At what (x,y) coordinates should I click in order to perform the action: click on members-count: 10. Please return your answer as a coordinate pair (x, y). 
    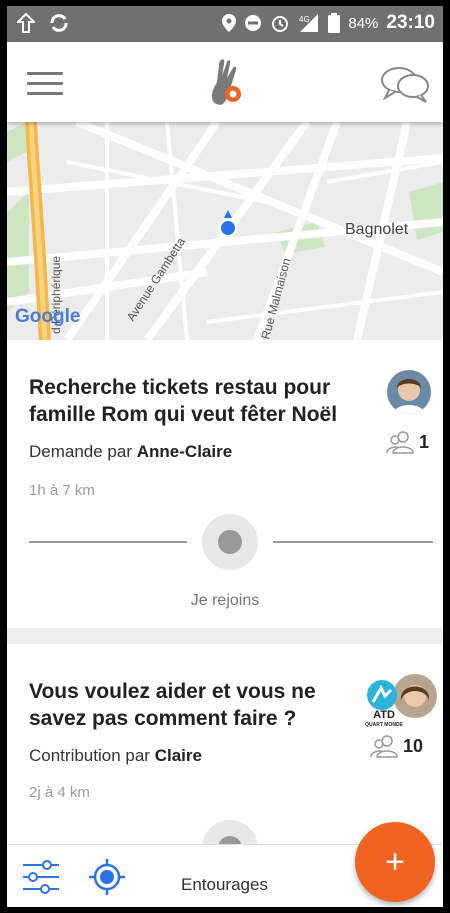
    Looking at the image, I should click on (396, 746).